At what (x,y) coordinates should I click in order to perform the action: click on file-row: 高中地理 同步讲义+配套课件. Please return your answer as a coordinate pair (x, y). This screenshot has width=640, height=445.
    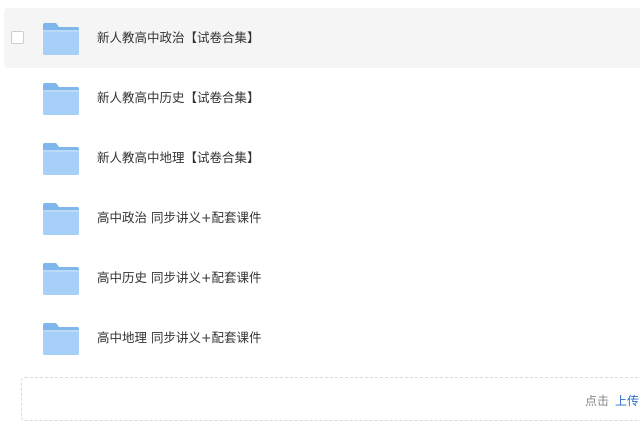
    Looking at the image, I should click on (320, 338).